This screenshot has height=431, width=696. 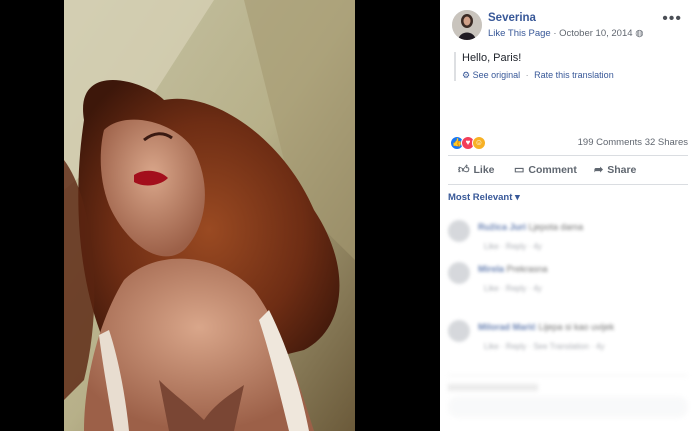 I want to click on share-label: Share, so click(x=622, y=170).